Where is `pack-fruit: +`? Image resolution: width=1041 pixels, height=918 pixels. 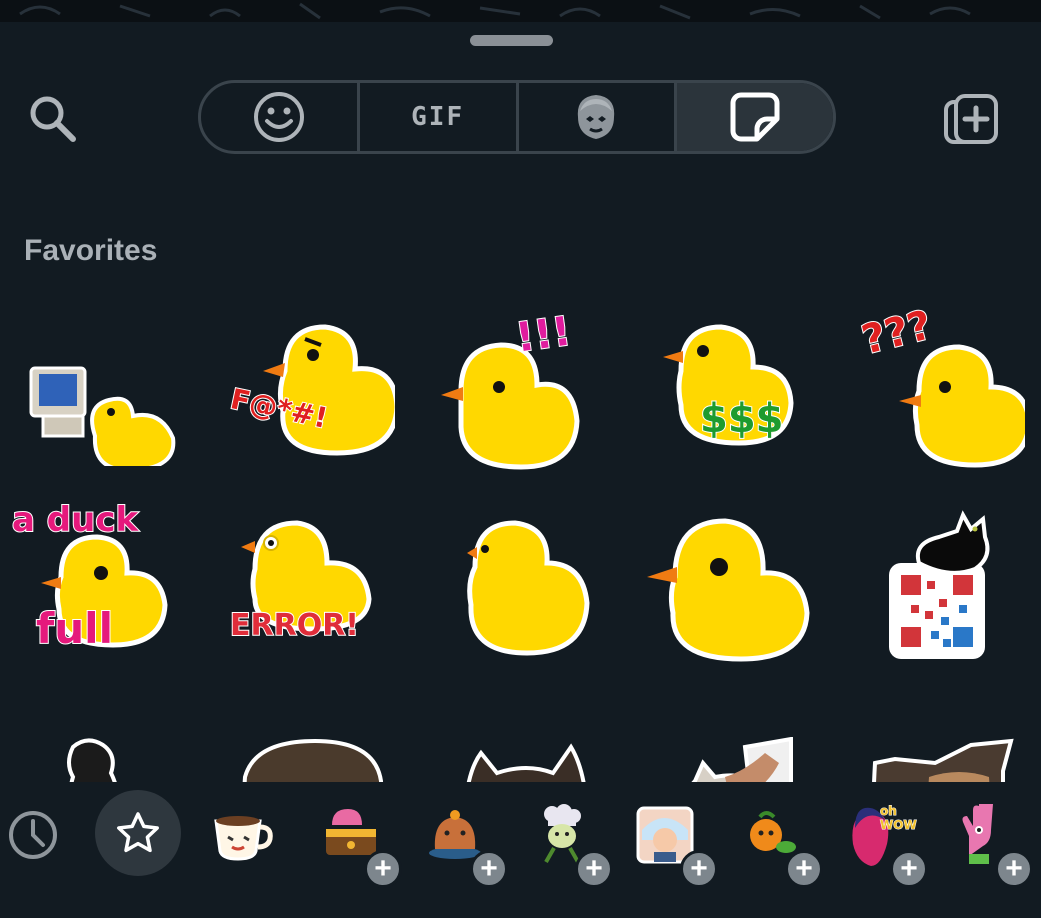 pack-fruit: + is located at coordinates (774, 839).